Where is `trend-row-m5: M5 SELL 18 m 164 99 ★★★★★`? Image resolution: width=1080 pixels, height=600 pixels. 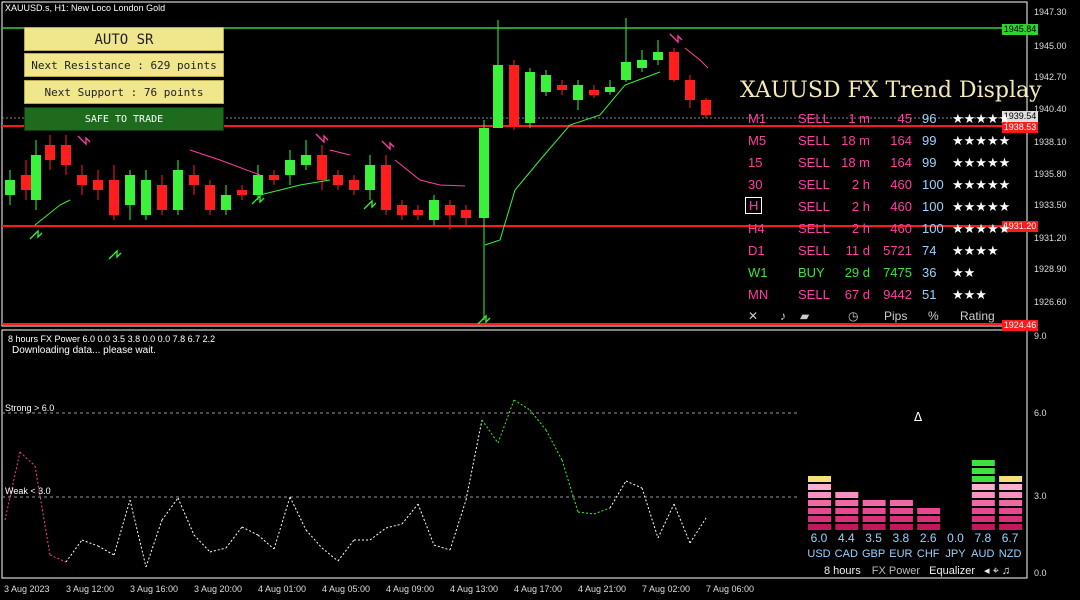 trend-row-m5: M5 SELL 18 m 164 99 ★★★★★ is located at coordinates (887, 144).